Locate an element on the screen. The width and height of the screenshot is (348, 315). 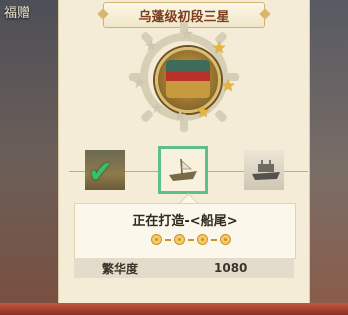
slot-completed-part: ✔ is located at coordinates (105, 170).